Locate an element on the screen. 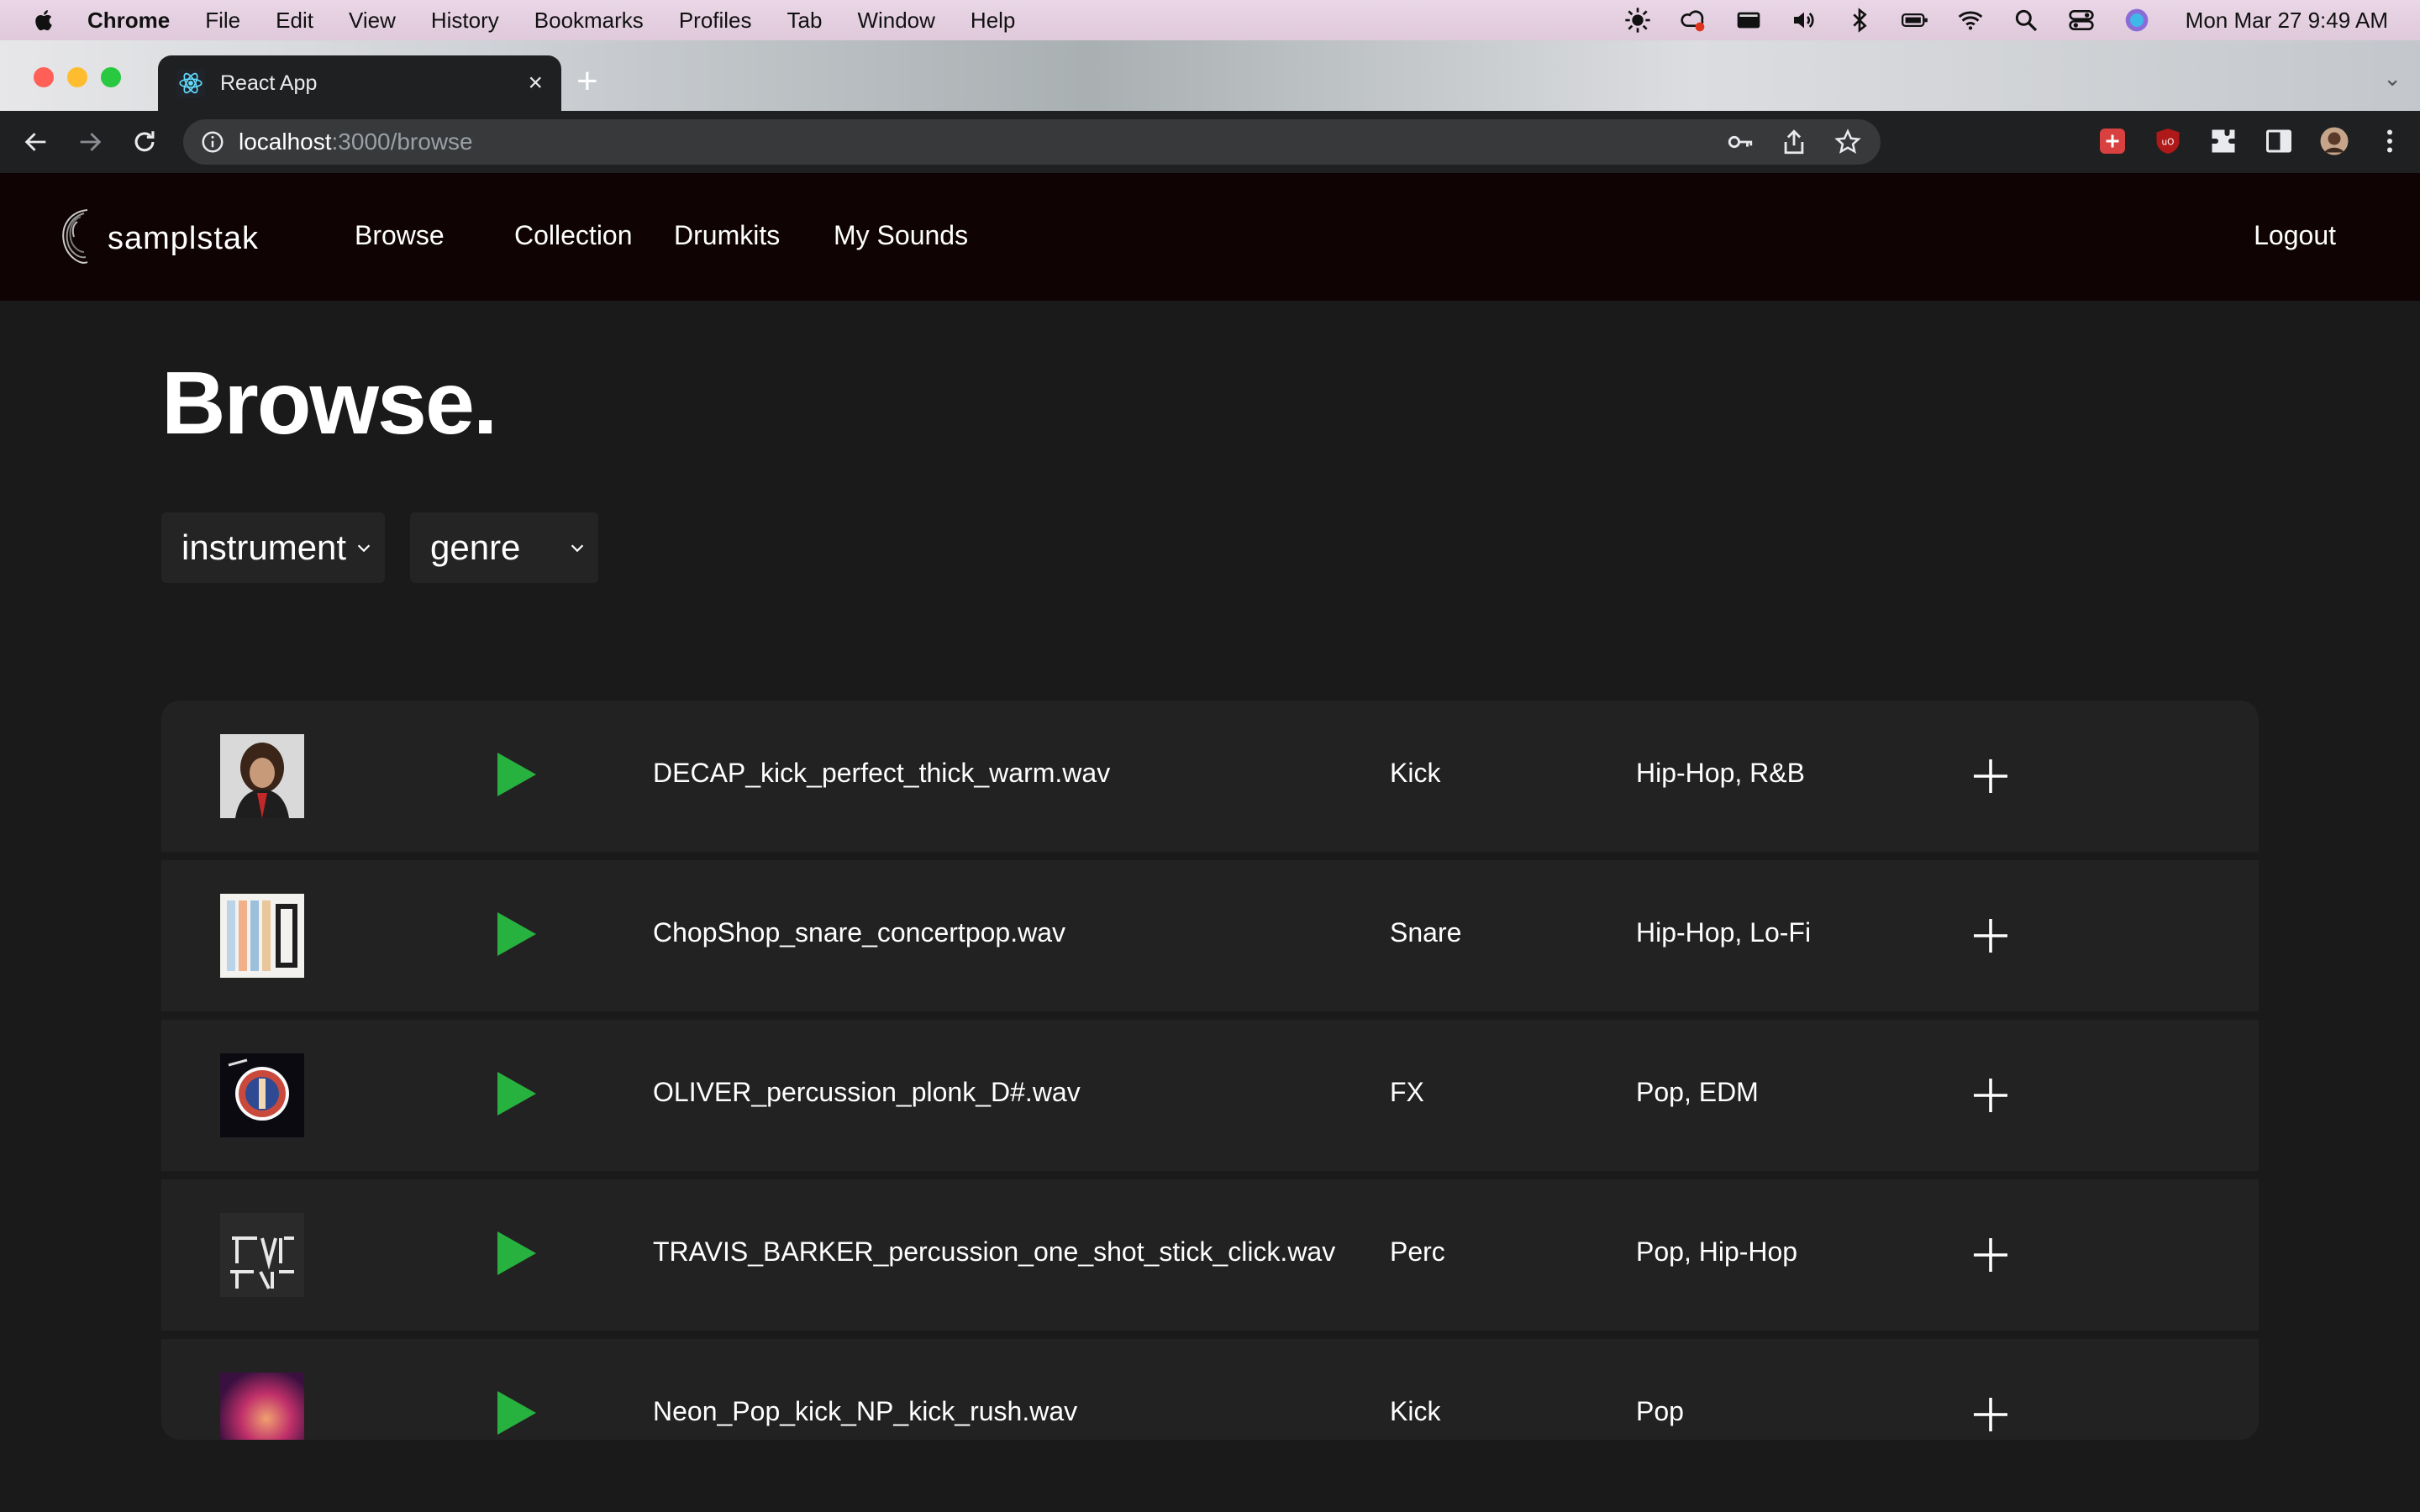  sample-genres: Hip-Hop, Lo-Fi is located at coordinates (1724, 932).